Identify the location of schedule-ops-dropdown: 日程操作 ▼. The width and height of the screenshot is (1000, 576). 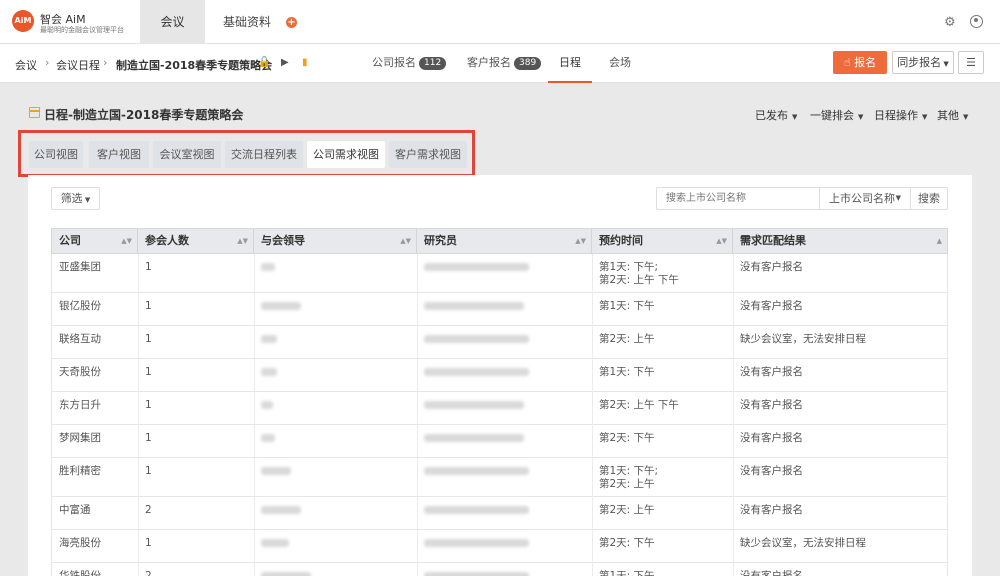
(900, 115).